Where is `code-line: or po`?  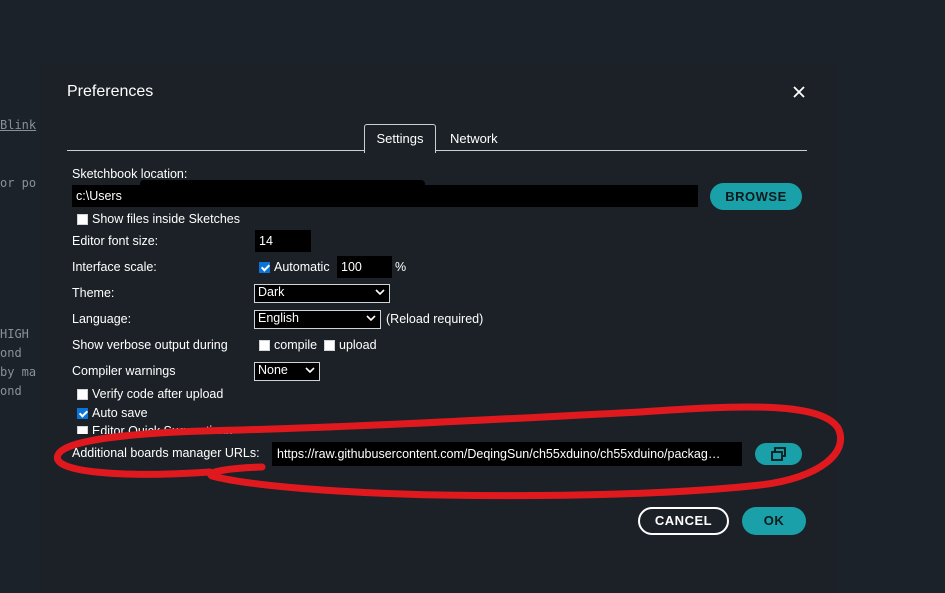
code-line: or po is located at coordinates (18, 183).